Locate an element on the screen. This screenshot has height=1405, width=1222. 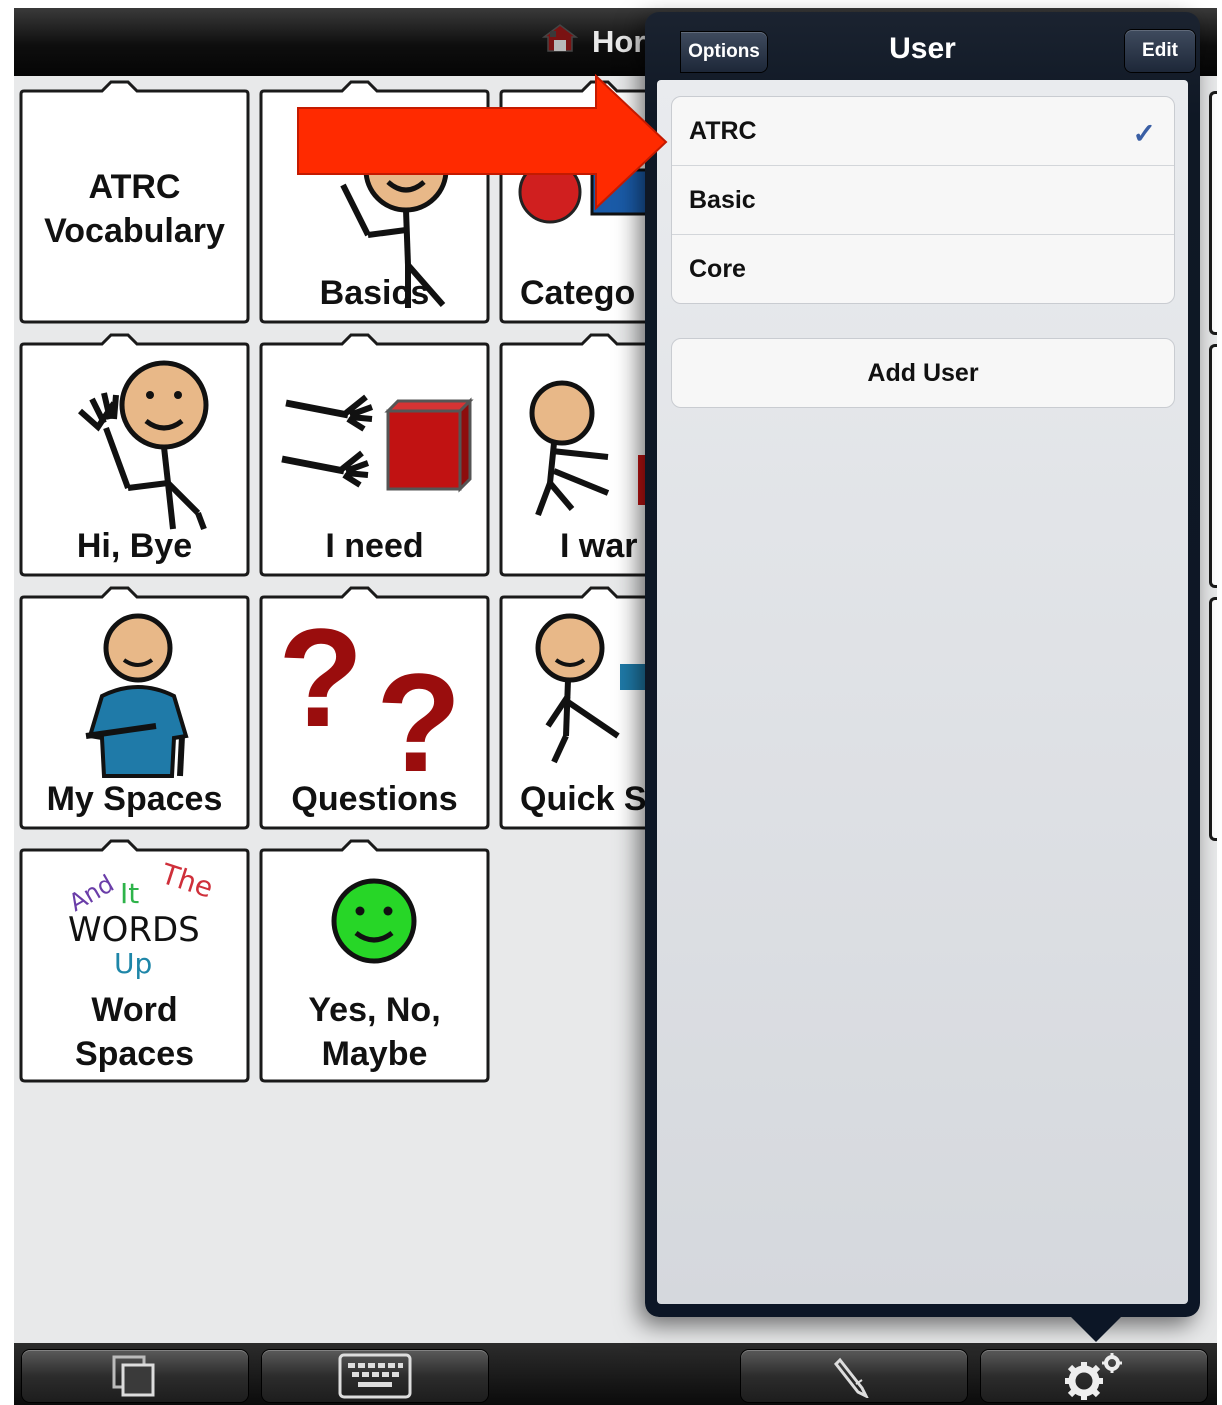
folder-label: Basics is located at coordinates (374, 293).